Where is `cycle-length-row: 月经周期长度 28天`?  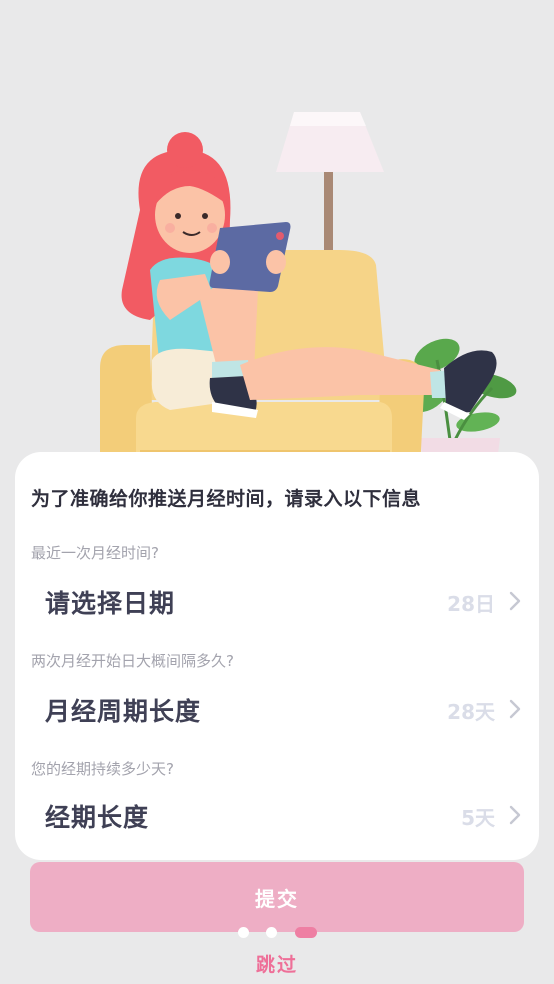 cycle-length-row: 月经周期长度 28天 is located at coordinates (277, 708).